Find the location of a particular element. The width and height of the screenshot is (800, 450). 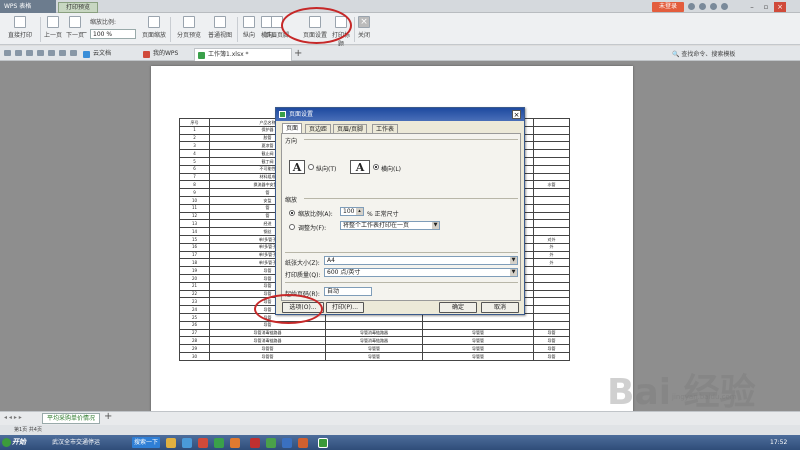

ok-button: 确定 is located at coordinates (458, 307).